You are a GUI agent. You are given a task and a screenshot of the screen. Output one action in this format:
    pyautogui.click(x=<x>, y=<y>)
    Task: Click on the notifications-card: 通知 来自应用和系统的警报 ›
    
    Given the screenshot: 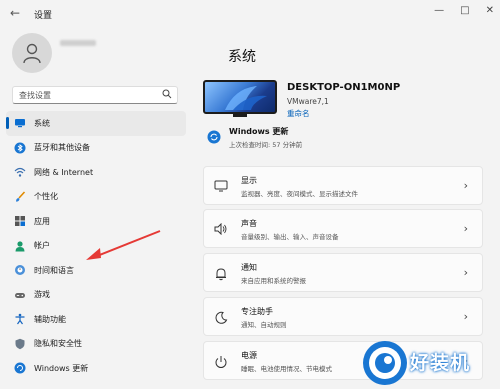 What is the action you would take?
    pyautogui.click(x=343, y=272)
    